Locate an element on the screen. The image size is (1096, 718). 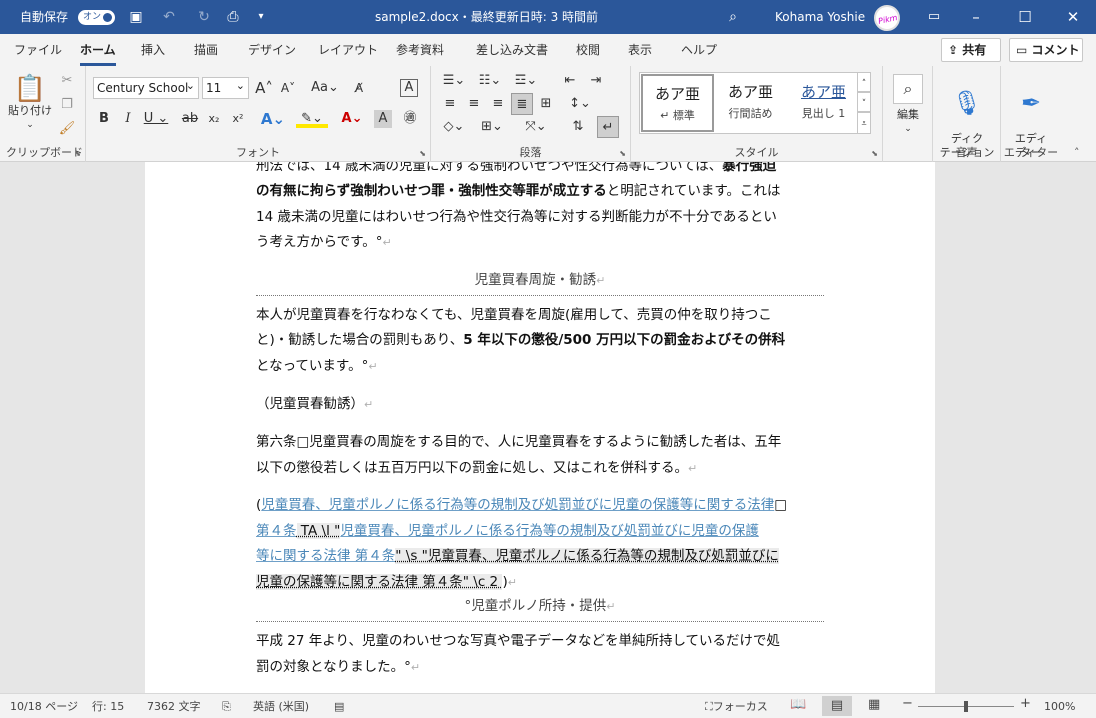
paragraph-launcher-icon: ⬊ is located at coordinates (622, 153).